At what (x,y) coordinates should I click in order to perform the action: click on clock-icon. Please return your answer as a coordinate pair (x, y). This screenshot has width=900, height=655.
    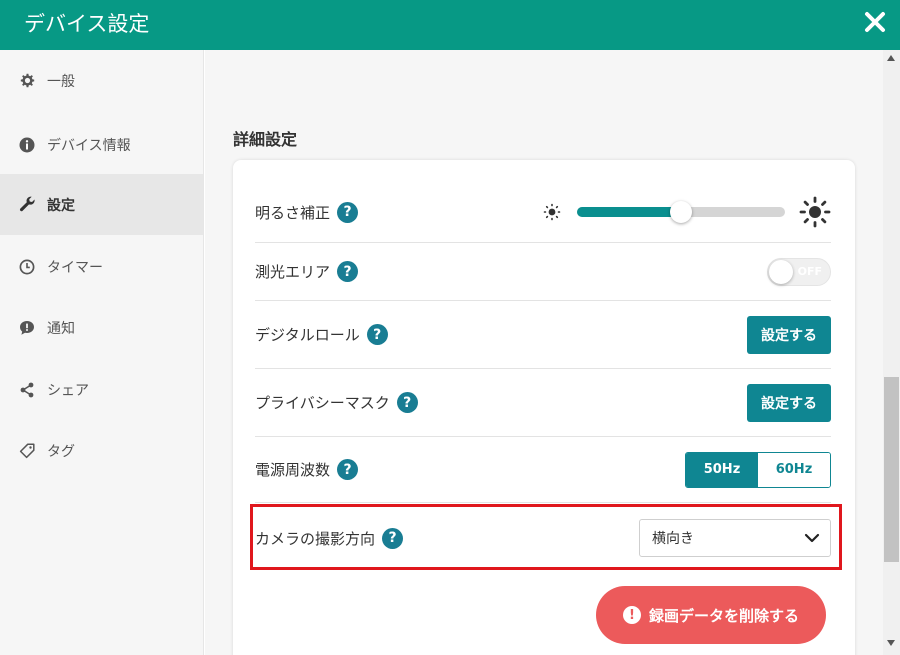
    Looking at the image, I should click on (27, 267).